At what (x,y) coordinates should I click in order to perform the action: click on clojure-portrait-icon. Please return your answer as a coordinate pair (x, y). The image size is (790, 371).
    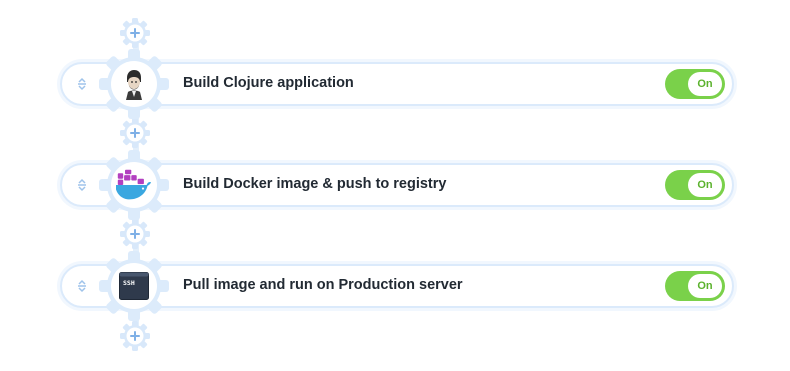
    Looking at the image, I should click on (134, 84).